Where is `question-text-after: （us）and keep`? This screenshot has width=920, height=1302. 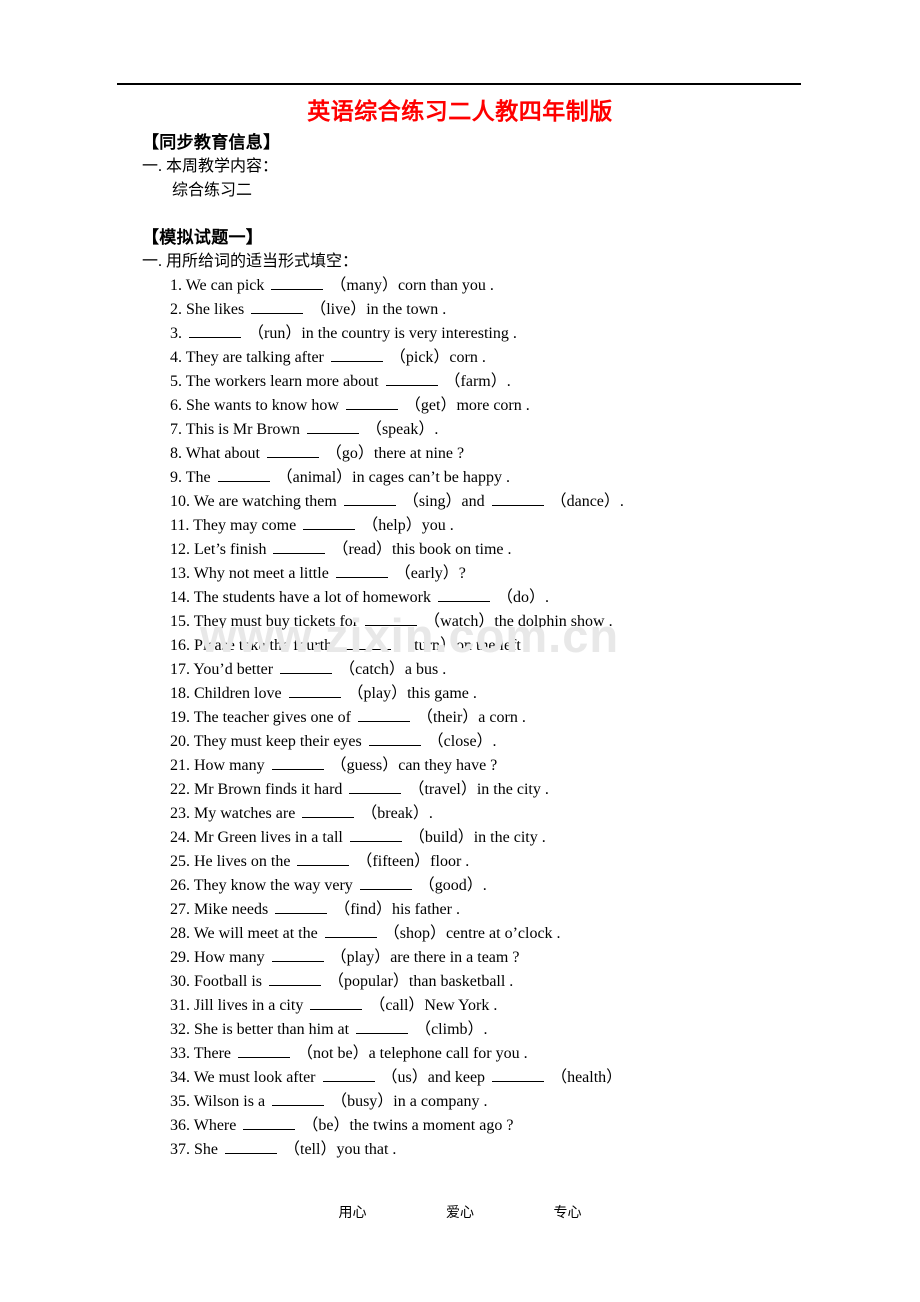
question-text-after: （us）and keep is located at coordinates (433, 1077).